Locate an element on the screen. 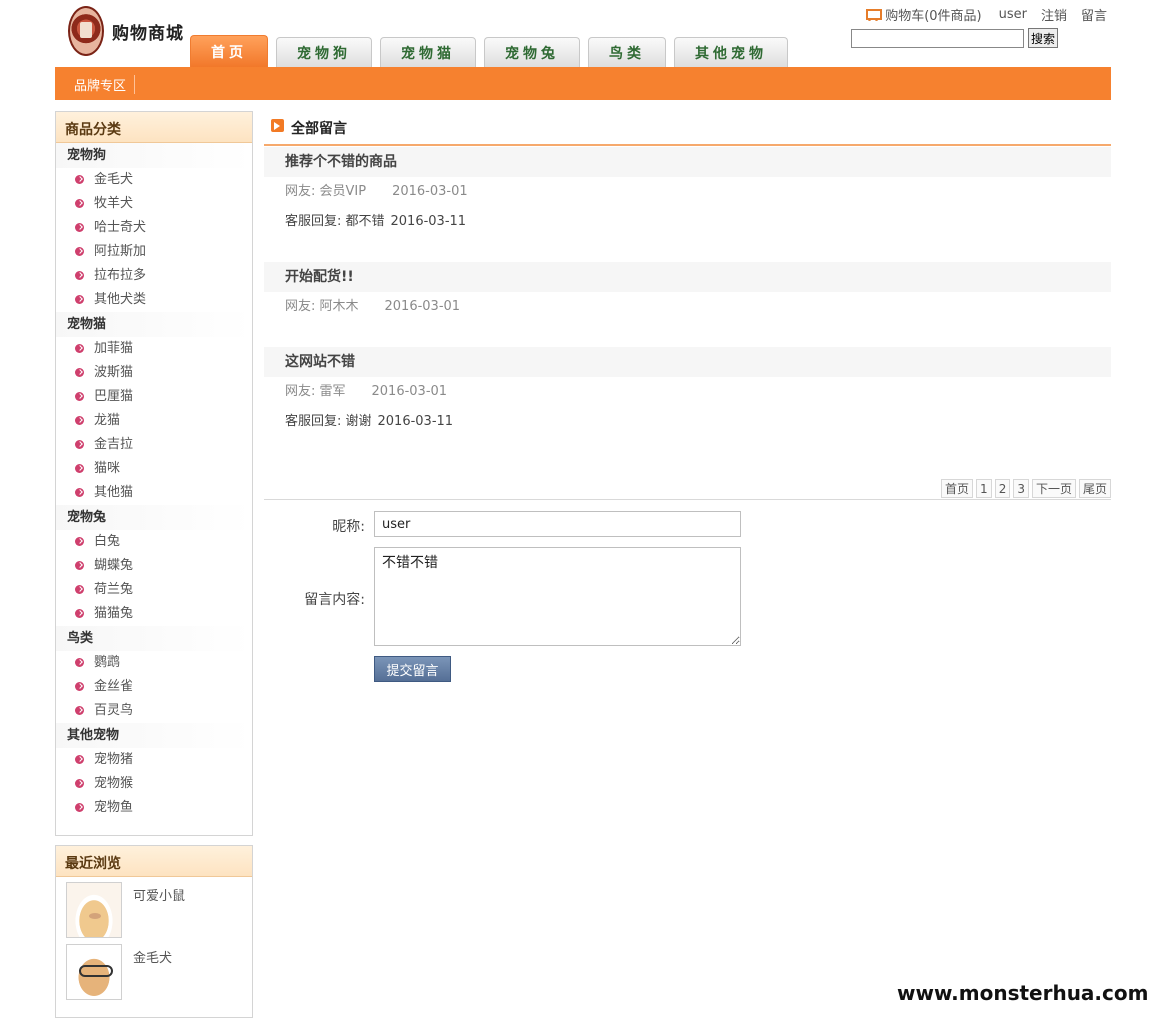  message-author: 网友: 雷军 is located at coordinates (315, 391).